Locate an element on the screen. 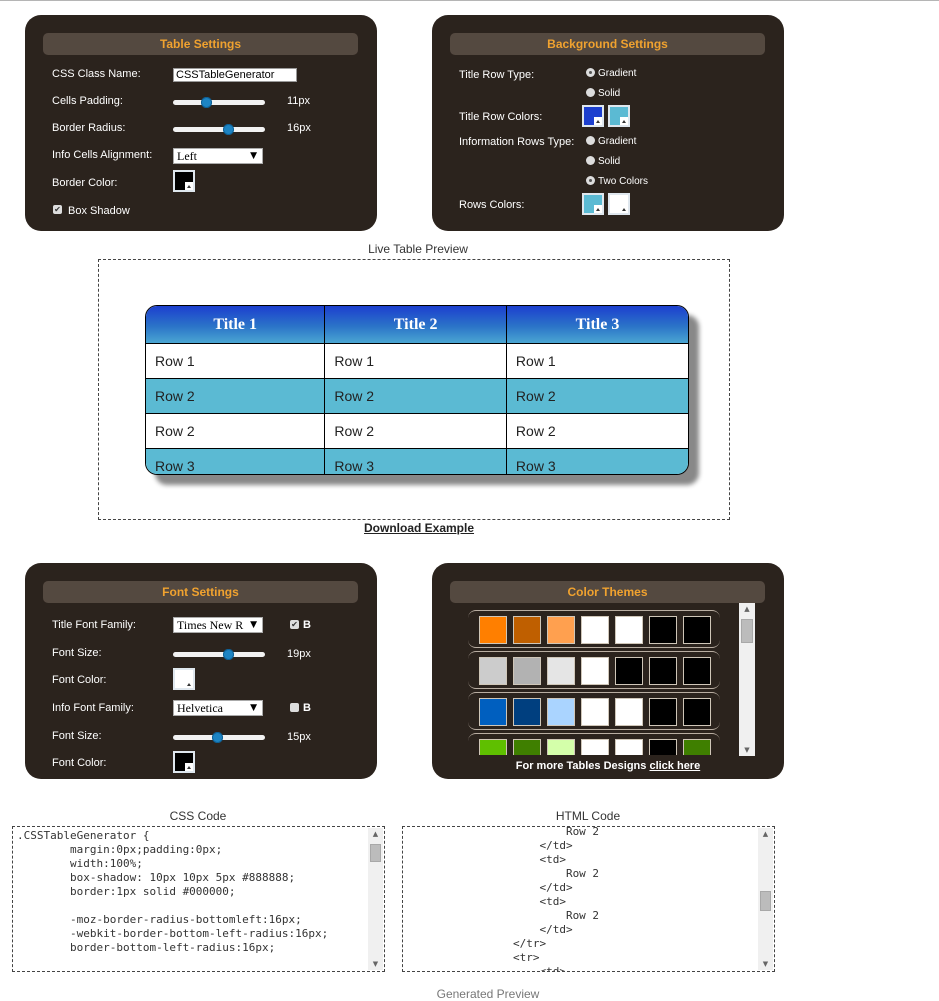  color-themes-list is located at coordinates (610, 679).